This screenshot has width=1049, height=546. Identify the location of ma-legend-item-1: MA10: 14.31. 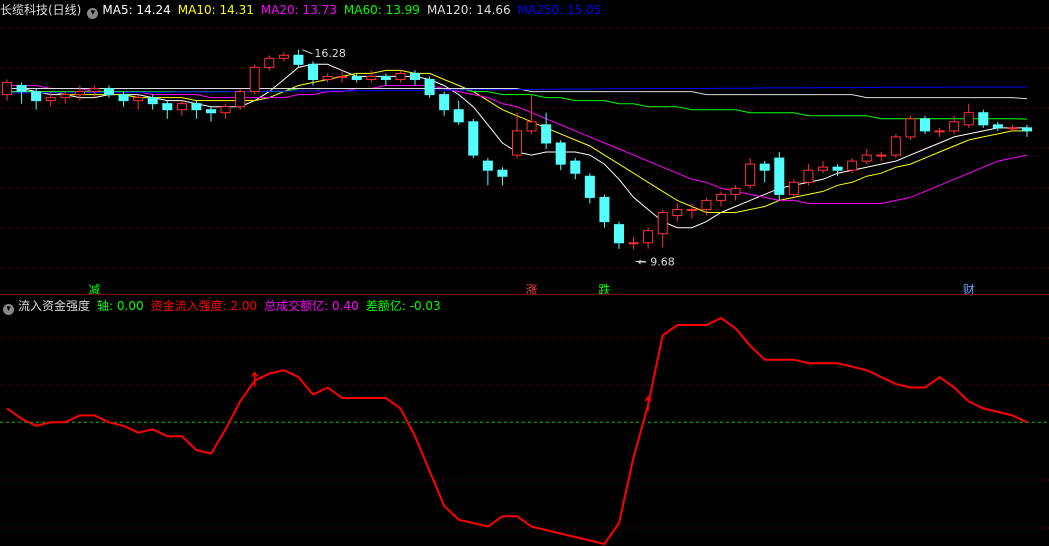
(215, 10).